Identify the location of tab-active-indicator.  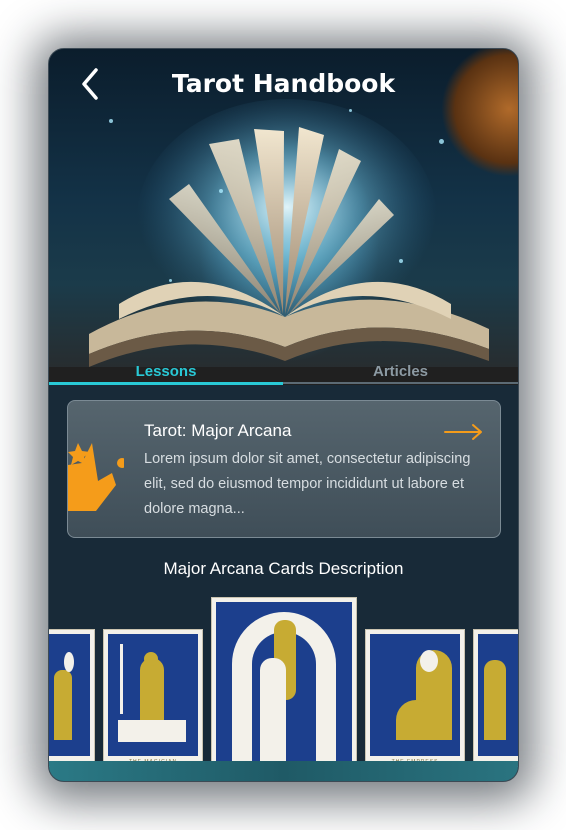
(166, 383).